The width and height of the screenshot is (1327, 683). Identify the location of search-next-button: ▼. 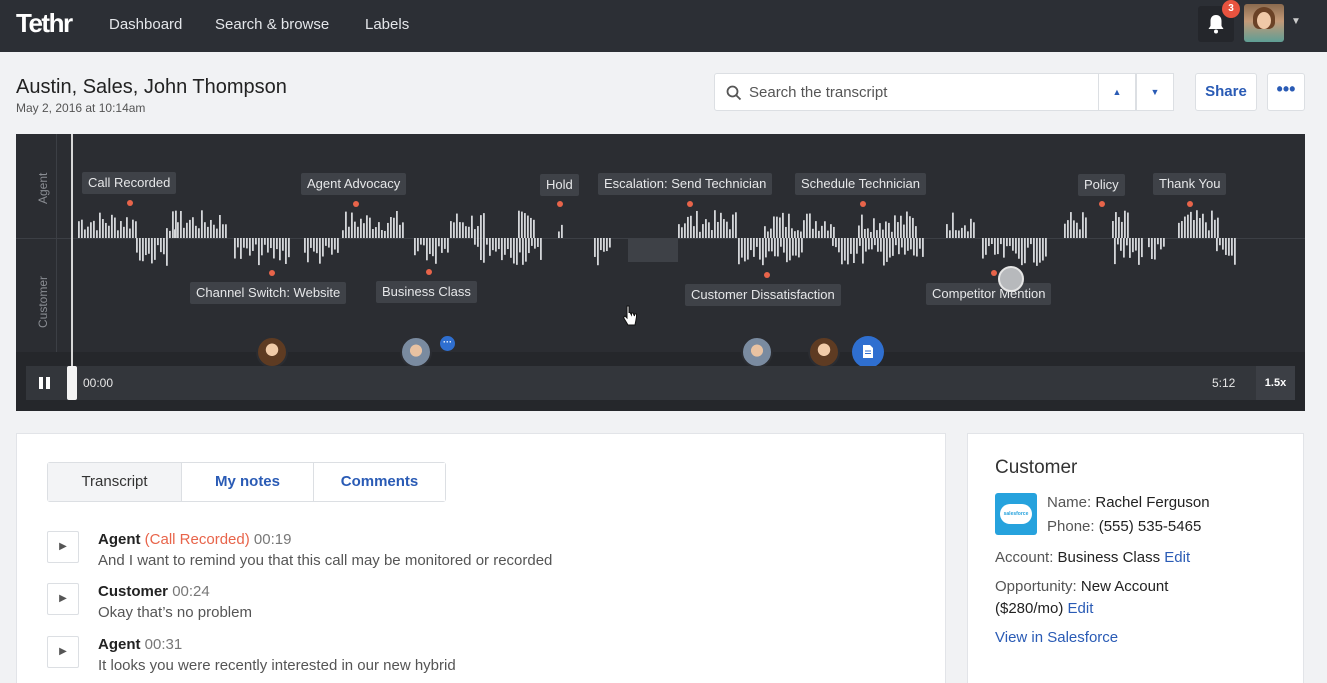
(1155, 92).